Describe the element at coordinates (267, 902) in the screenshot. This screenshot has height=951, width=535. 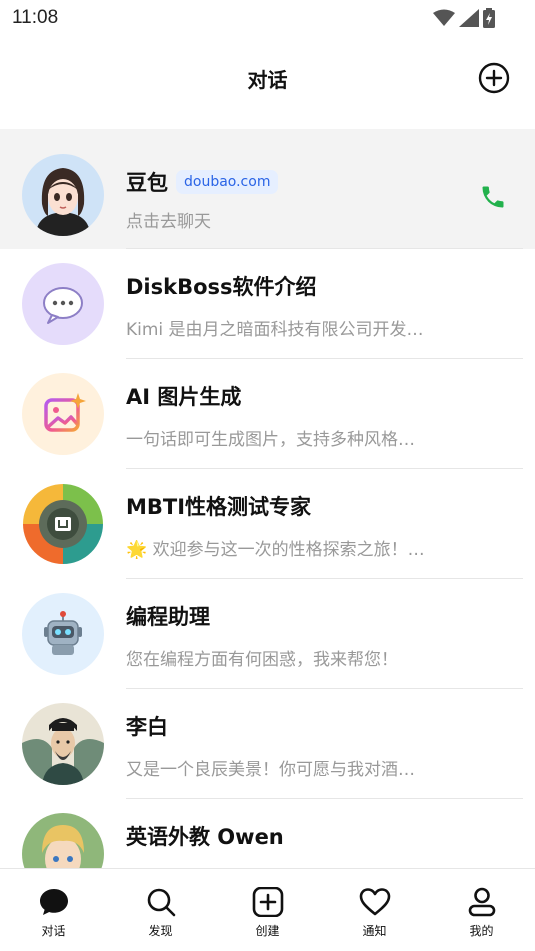
I see `plus-square-icon` at that location.